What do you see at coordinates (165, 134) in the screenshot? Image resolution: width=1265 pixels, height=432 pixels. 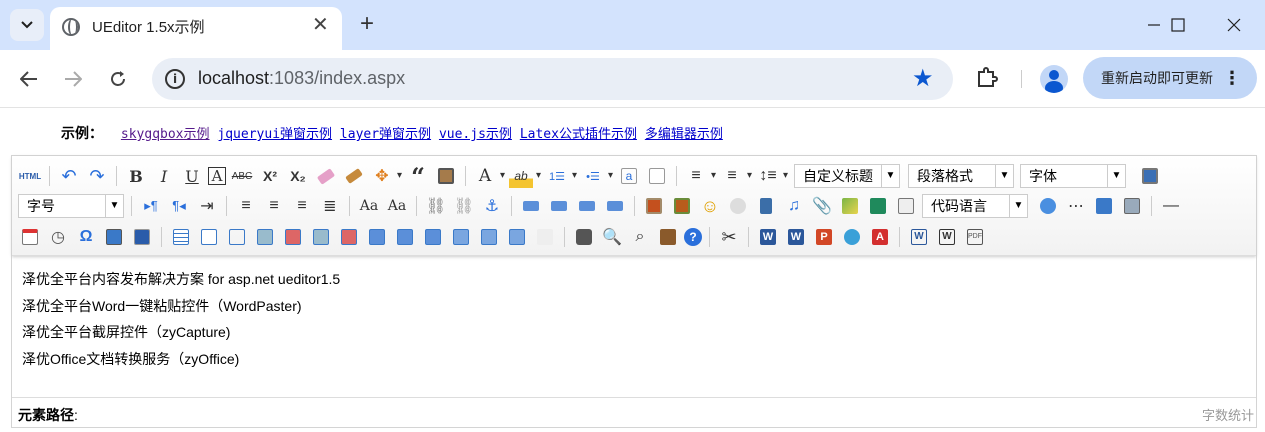 I see `example-link-skygqbox: skygqbox示例` at bounding box center [165, 134].